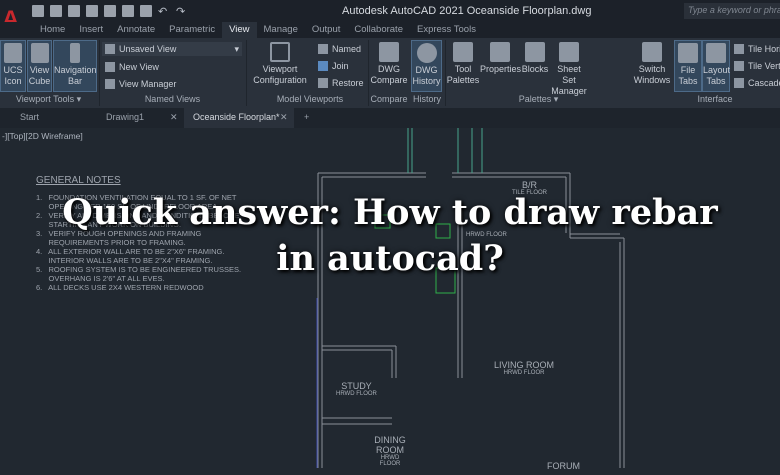 This screenshot has width=780, height=475. What do you see at coordinates (306, 117) in the screenshot?
I see `new-tab-icon: +` at bounding box center [306, 117].